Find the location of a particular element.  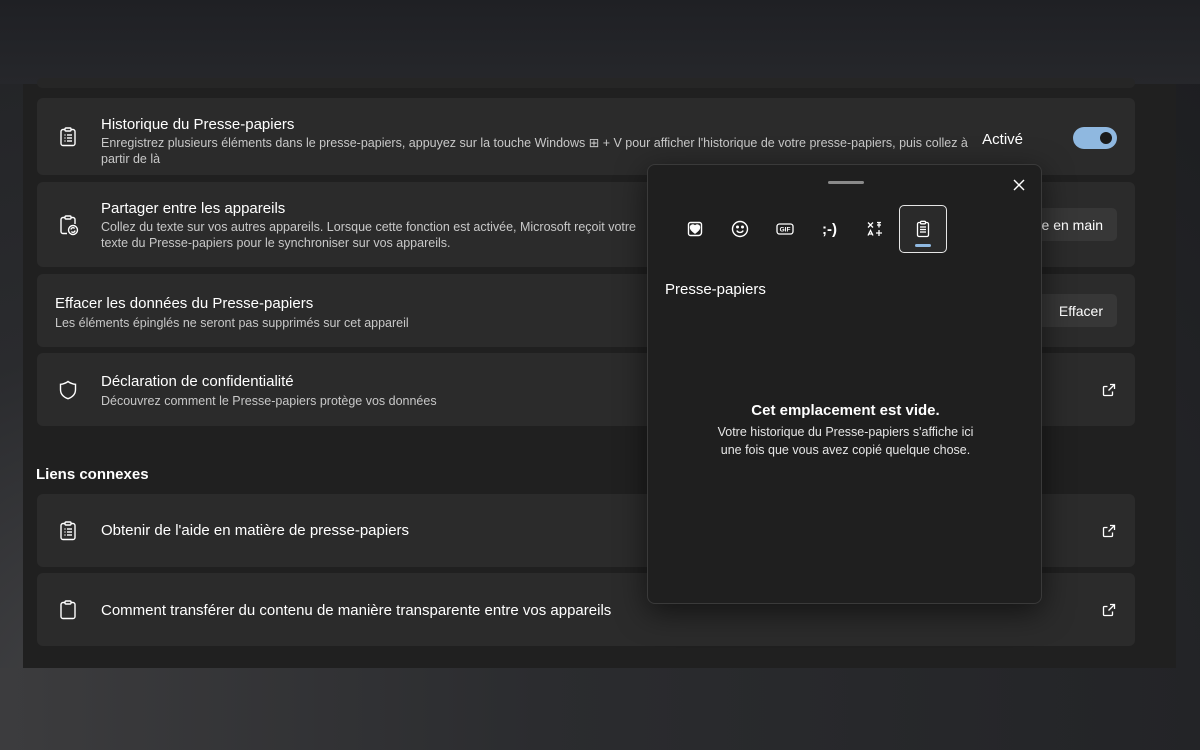

clear-data-title: Effacer les données du Presse-papiers is located at coordinates (184, 303).